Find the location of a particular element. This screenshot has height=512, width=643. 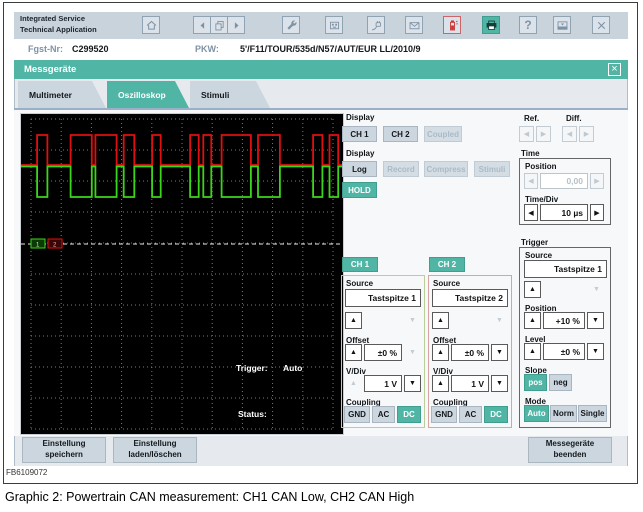

trigger-source-label: Source is located at coordinates (539, 255).